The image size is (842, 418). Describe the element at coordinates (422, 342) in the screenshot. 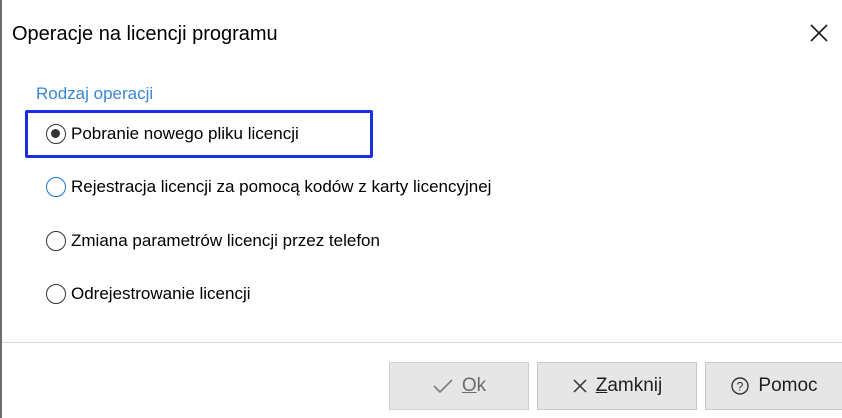

I see `footer-separator` at that location.